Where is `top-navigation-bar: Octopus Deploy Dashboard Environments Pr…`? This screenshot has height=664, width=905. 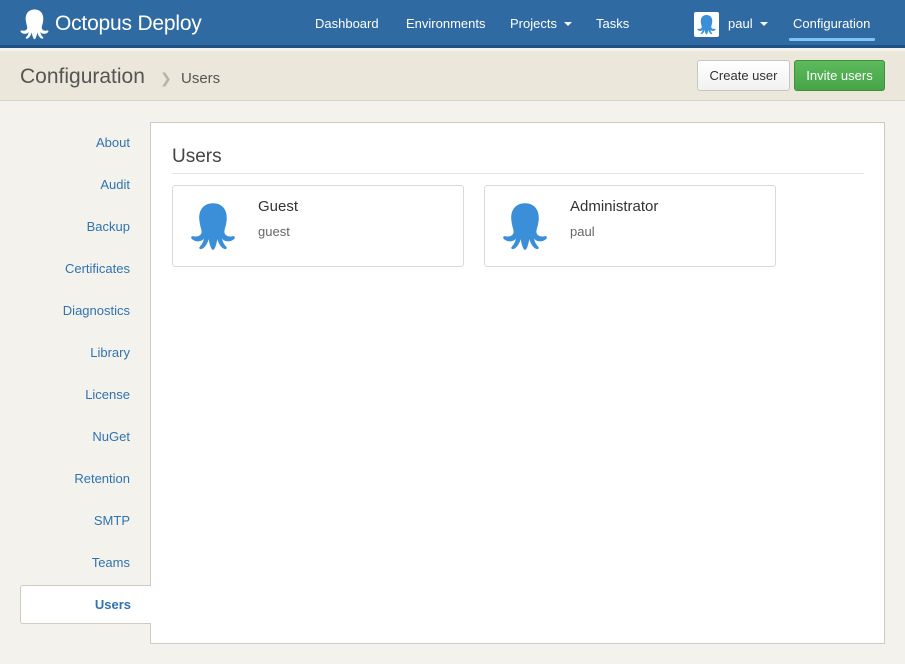
top-navigation-bar: Octopus Deploy Dashboard Environments Pr… is located at coordinates (452, 24).